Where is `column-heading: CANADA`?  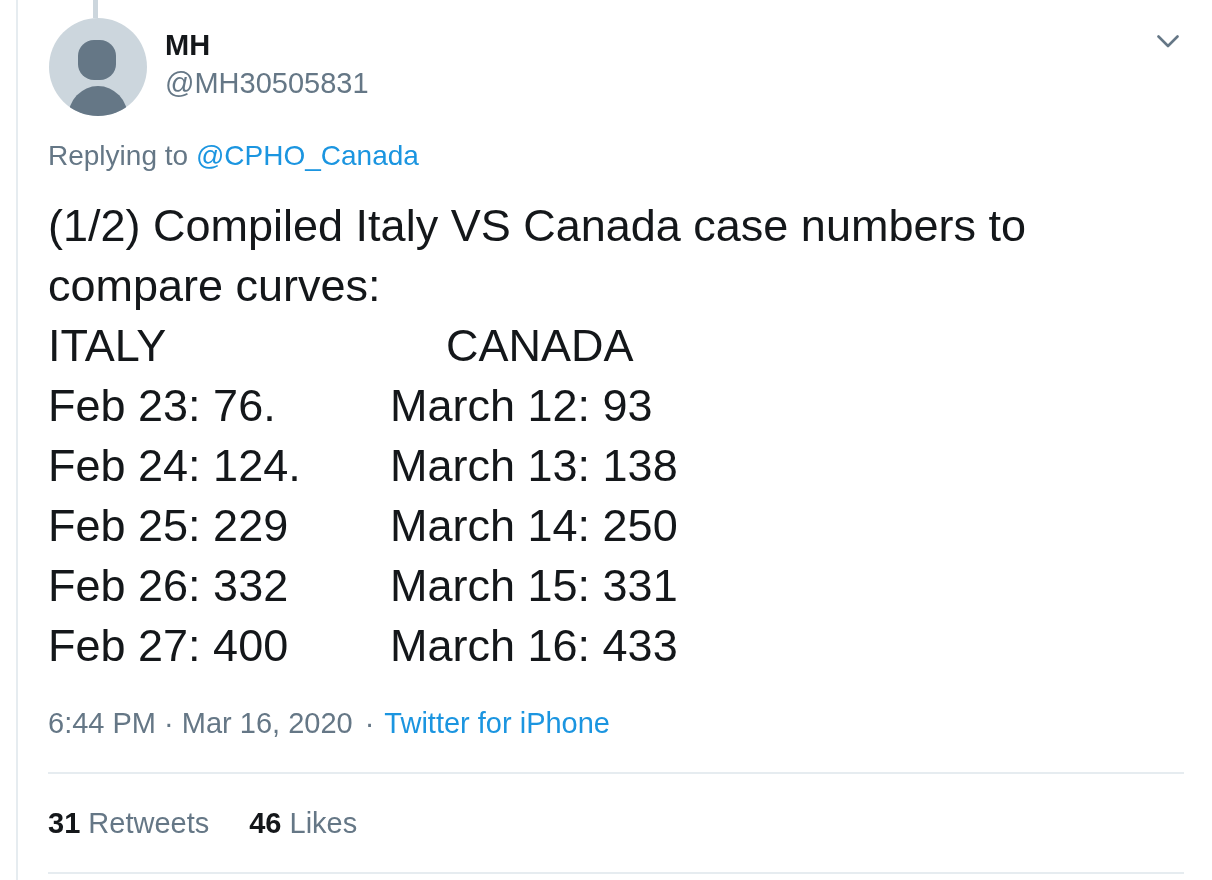 column-heading: CANADA is located at coordinates (540, 346).